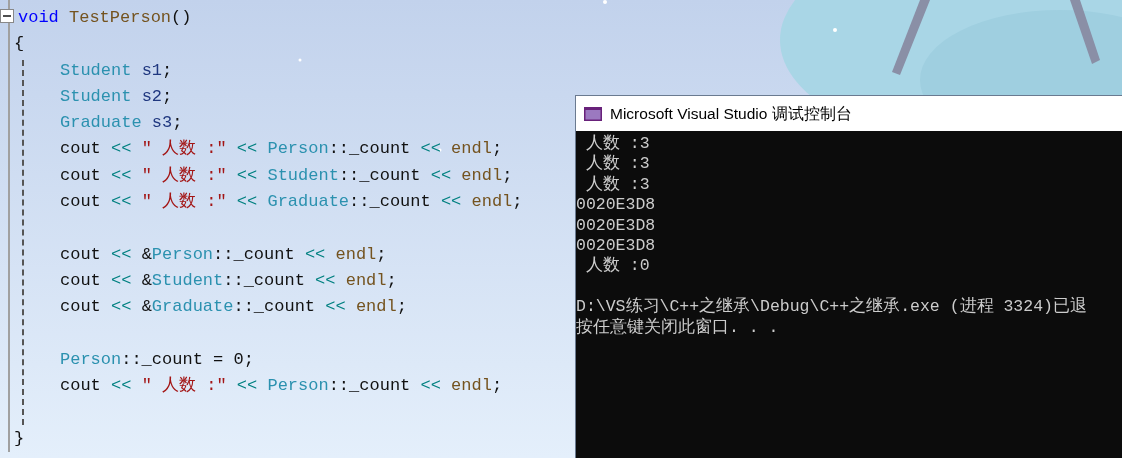  What do you see at coordinates (291, 202) in the screenshot?
I see `code-line: cout << ″ 人数 :″ << Graduate::_count << endl;` at bounding box center [291, 202].